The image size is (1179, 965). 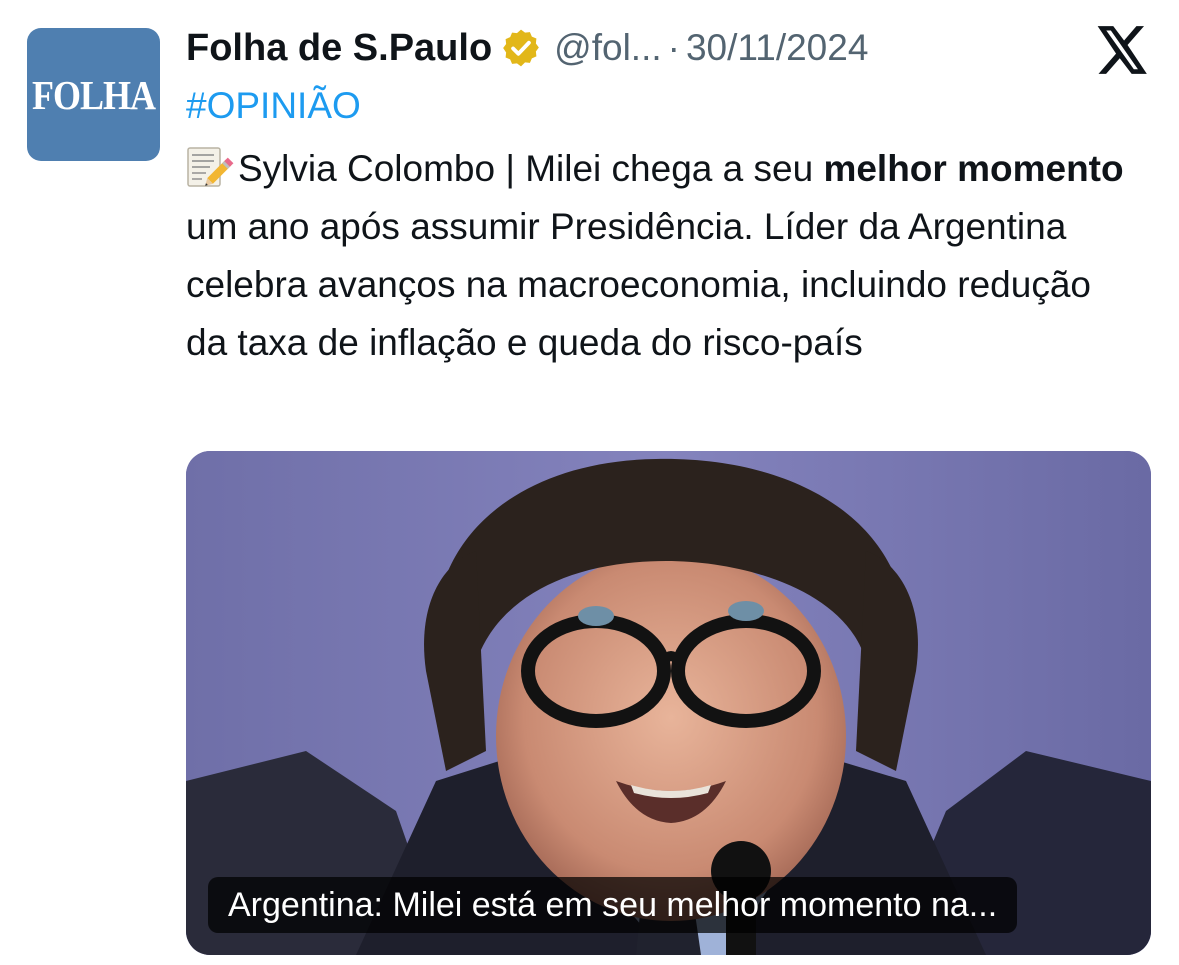 I want to click on x-logo-icon, so click(x=1123, y=50).